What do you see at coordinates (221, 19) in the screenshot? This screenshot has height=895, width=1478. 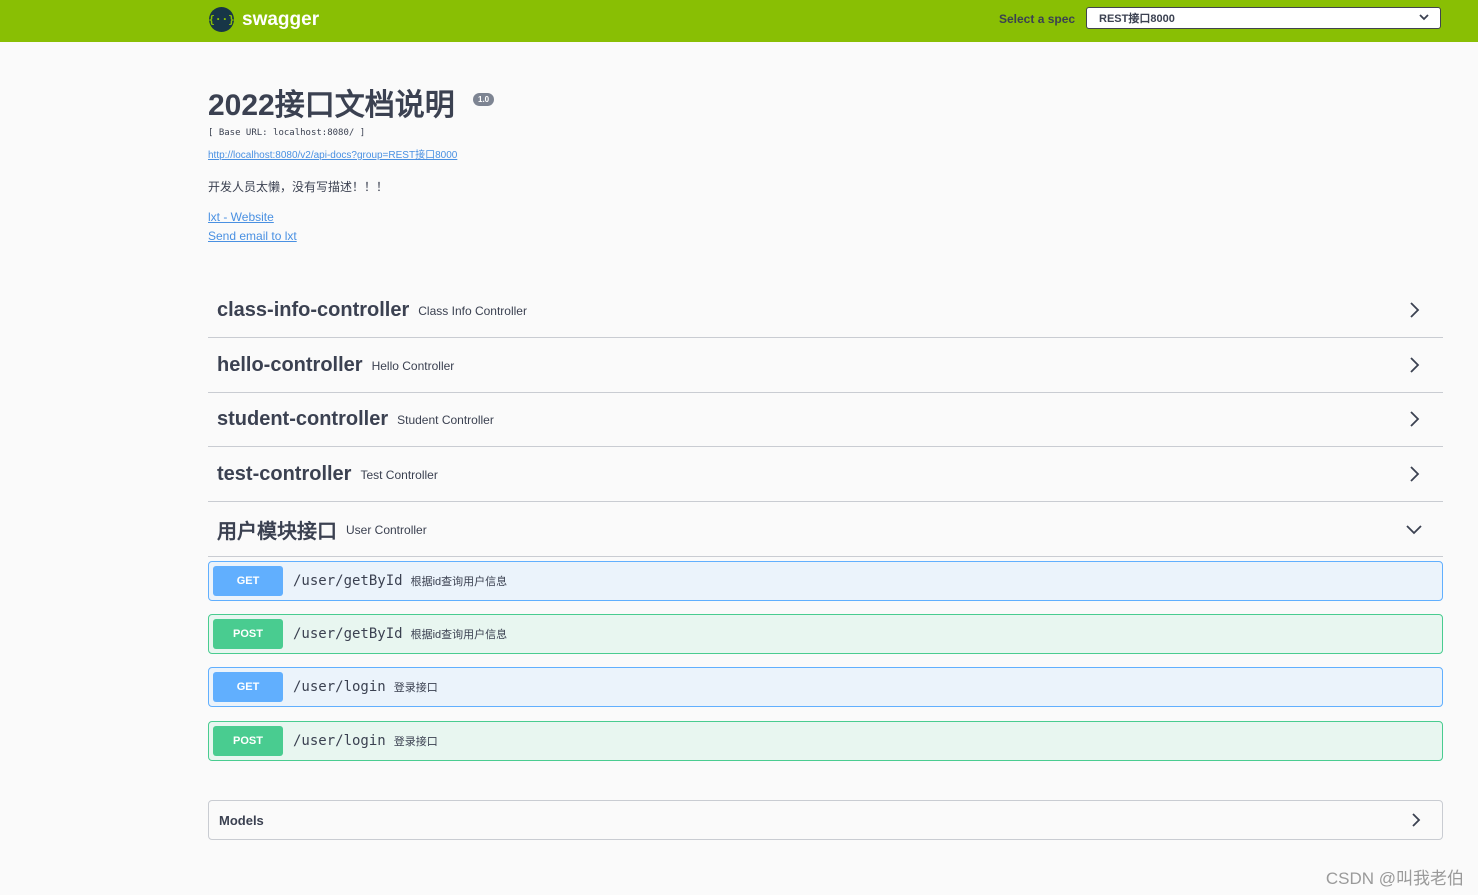 I see `swagger-logo-icon: {··}` at bounding box center [221, 19].